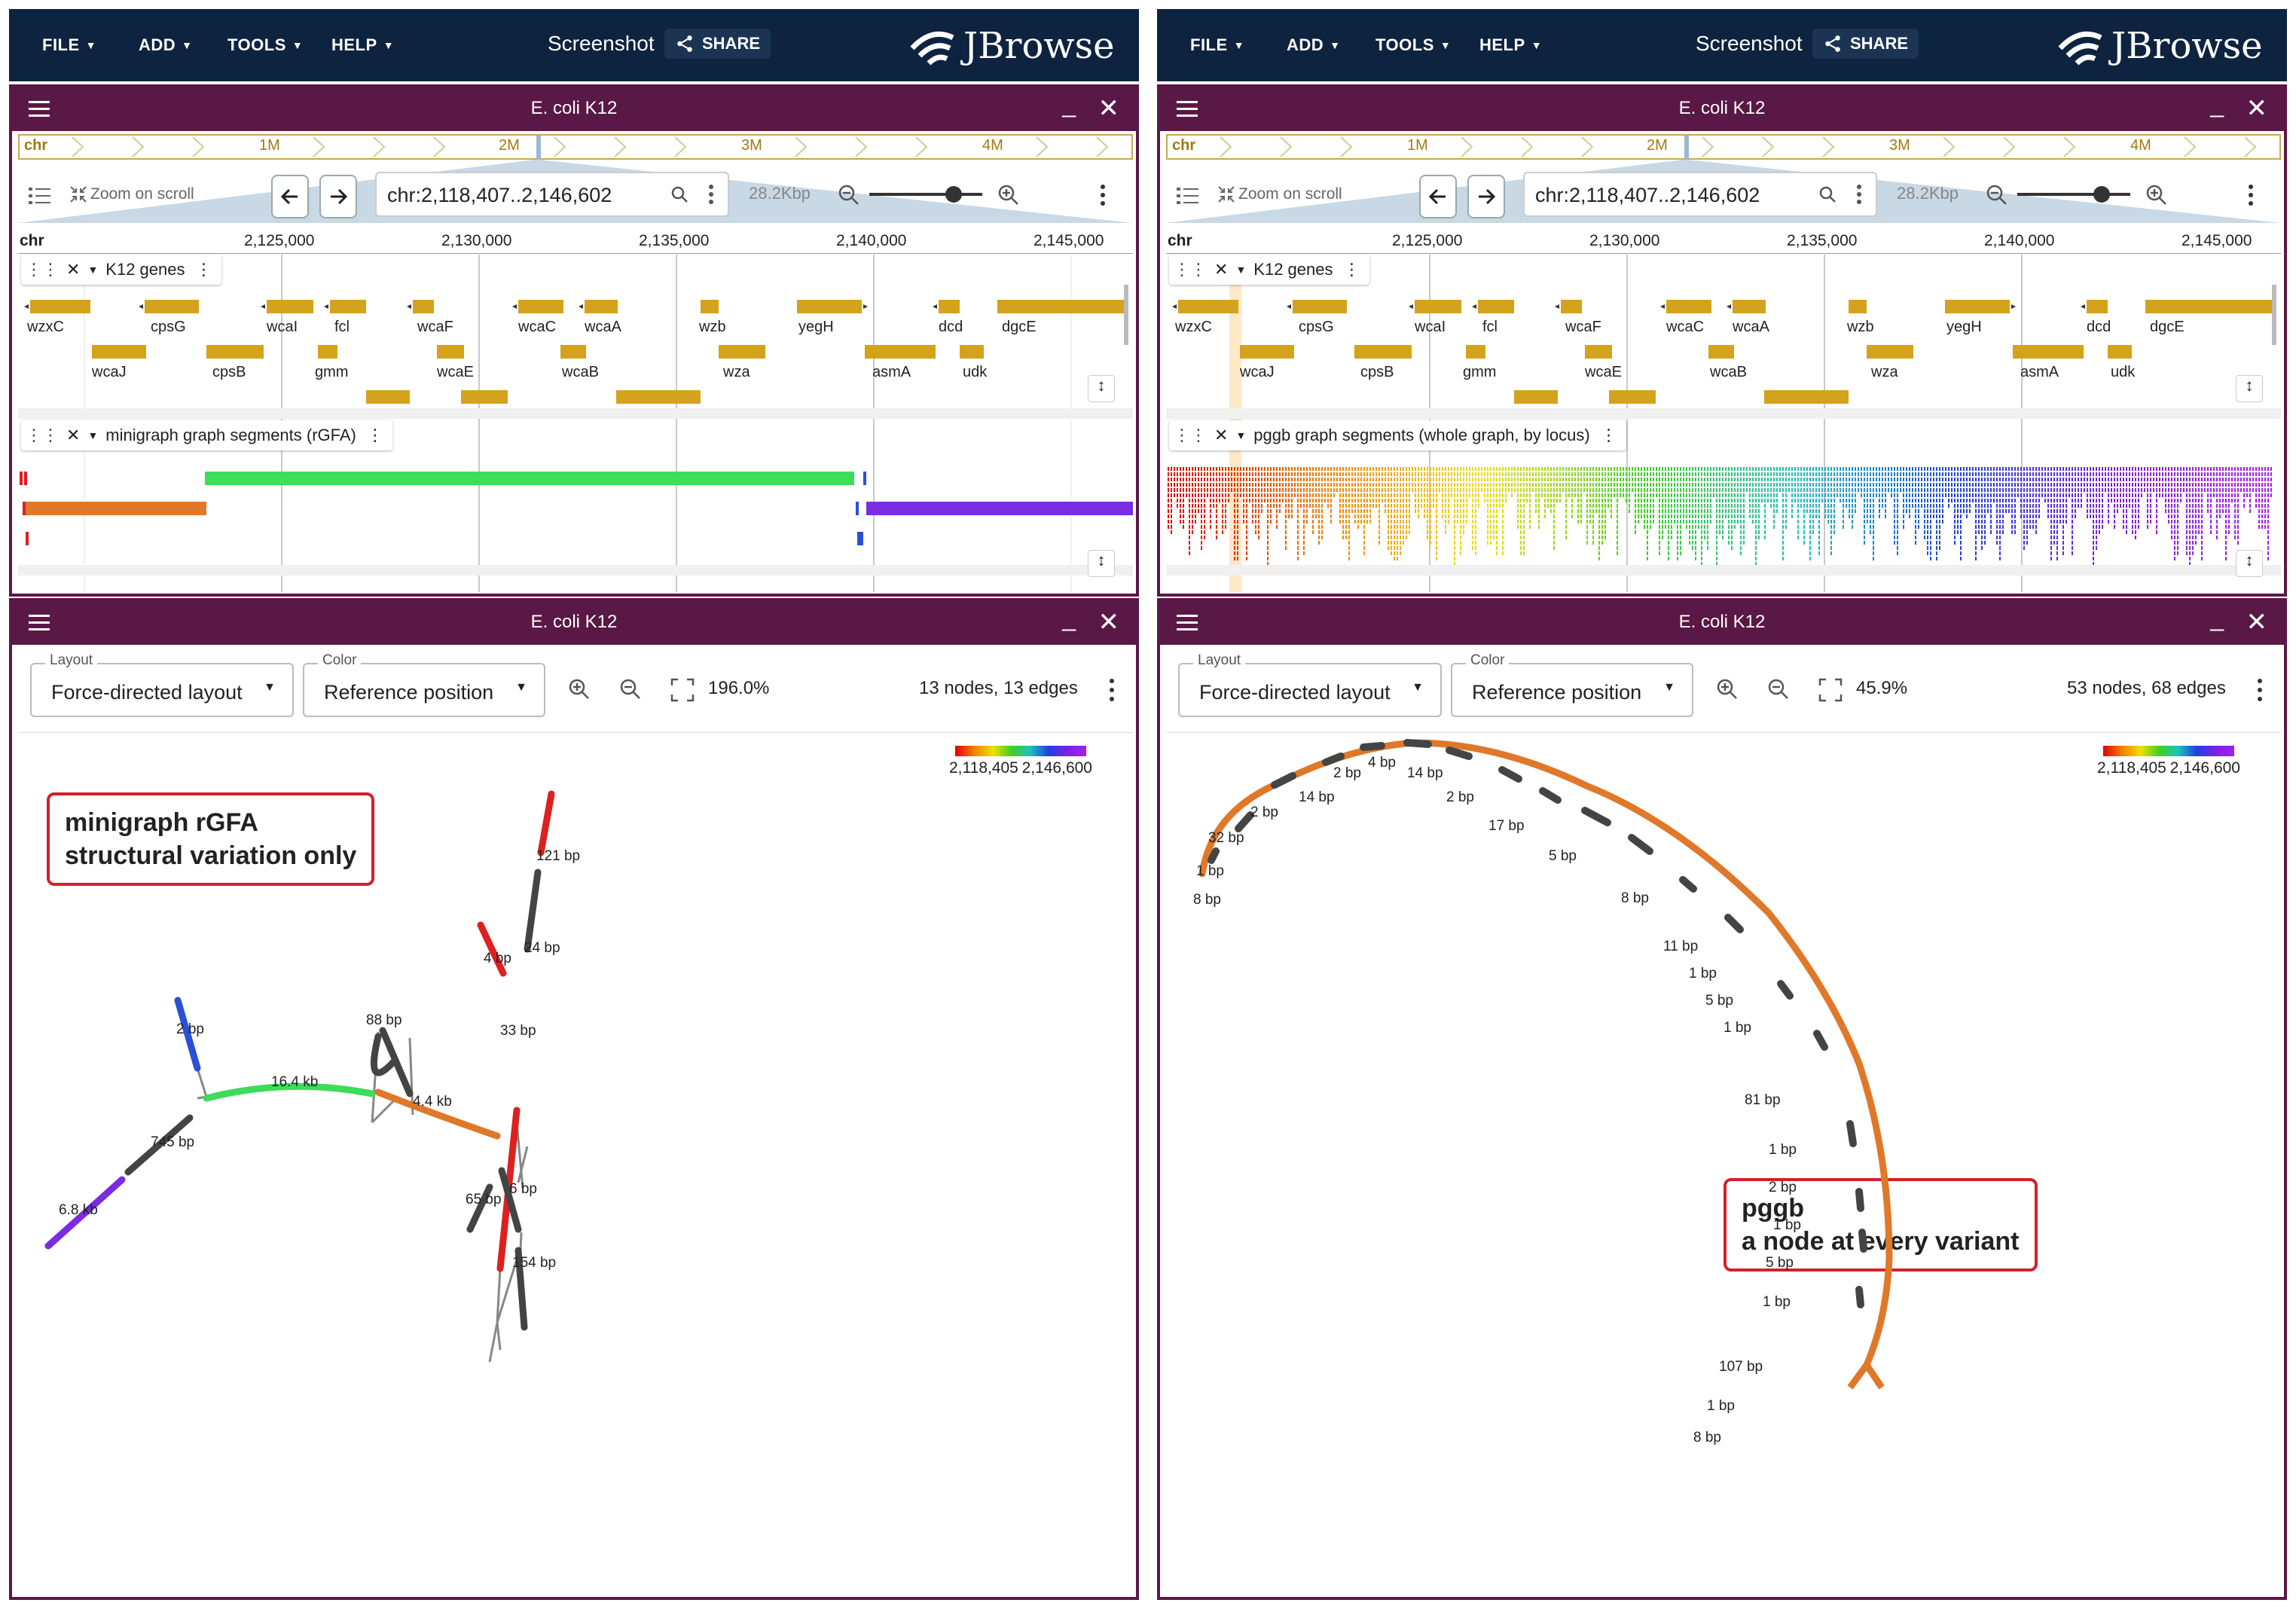 The image size is (2296, 1615). I want to click on fit-view-icon, so click(682, 690).